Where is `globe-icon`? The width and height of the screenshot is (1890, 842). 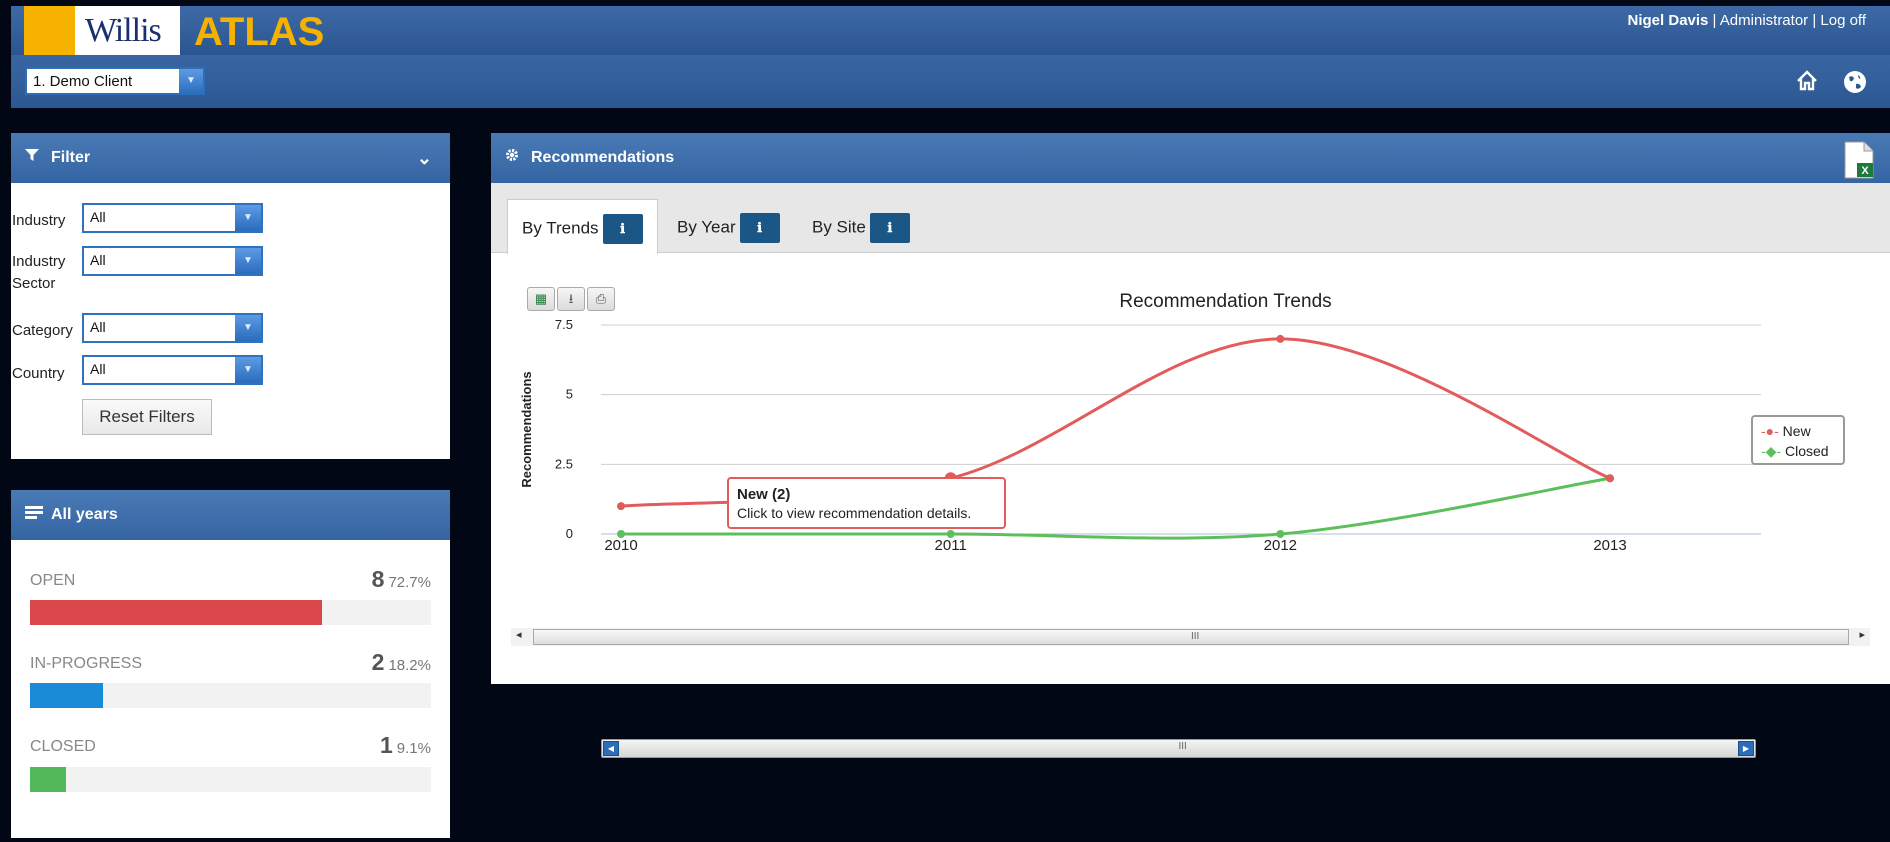 globe-icon is located at coordinates (1855, 82).